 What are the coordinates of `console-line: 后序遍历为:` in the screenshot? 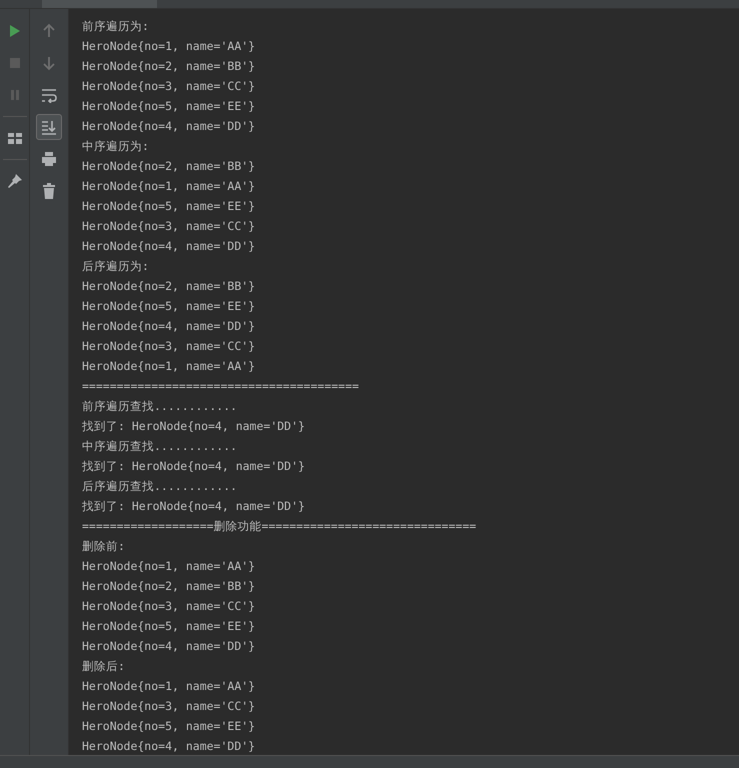 It's located at (116, 266).